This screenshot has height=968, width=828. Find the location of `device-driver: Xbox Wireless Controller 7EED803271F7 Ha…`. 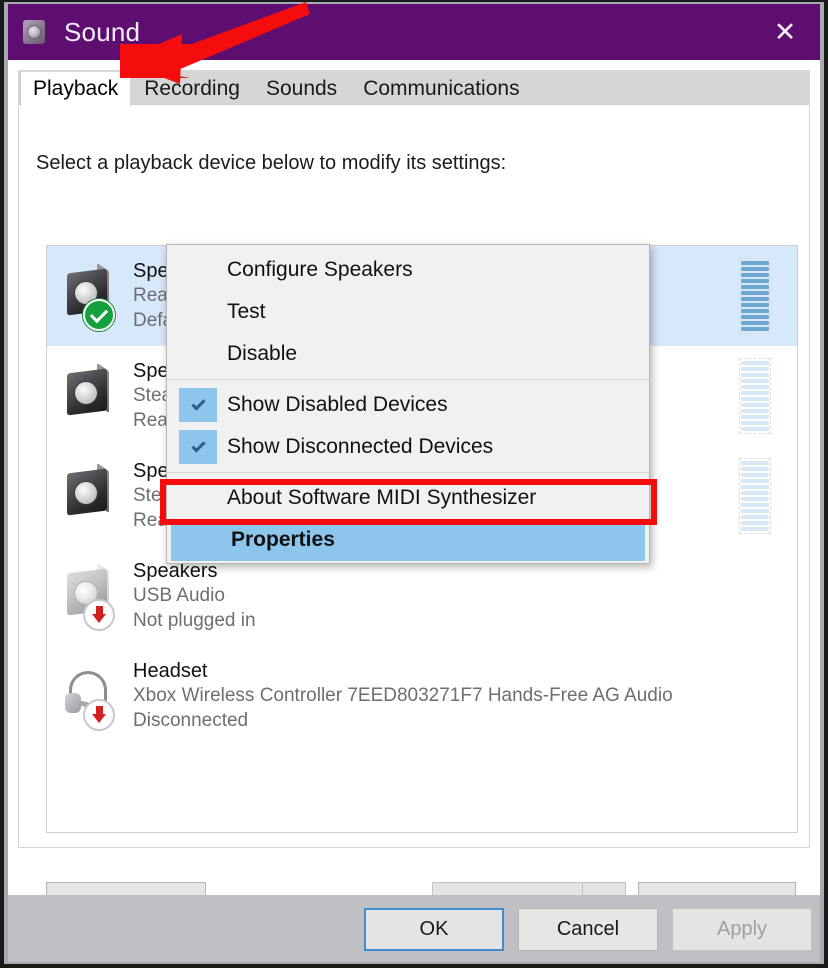

device-driver: Xbox Wireless Controller 7EED803271F7 Ha… is located at coordinates (403, 695).